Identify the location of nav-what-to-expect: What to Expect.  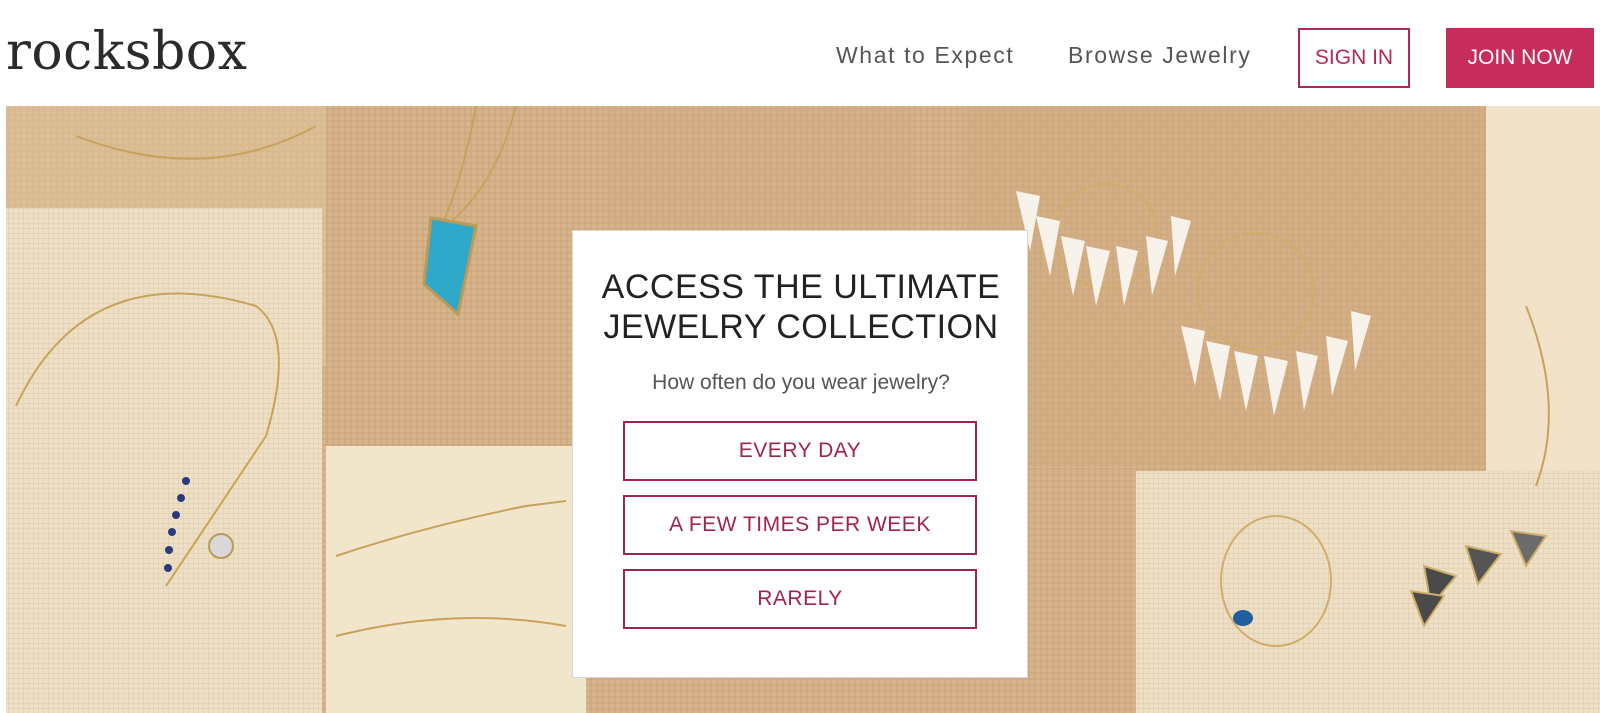
(925, 55).